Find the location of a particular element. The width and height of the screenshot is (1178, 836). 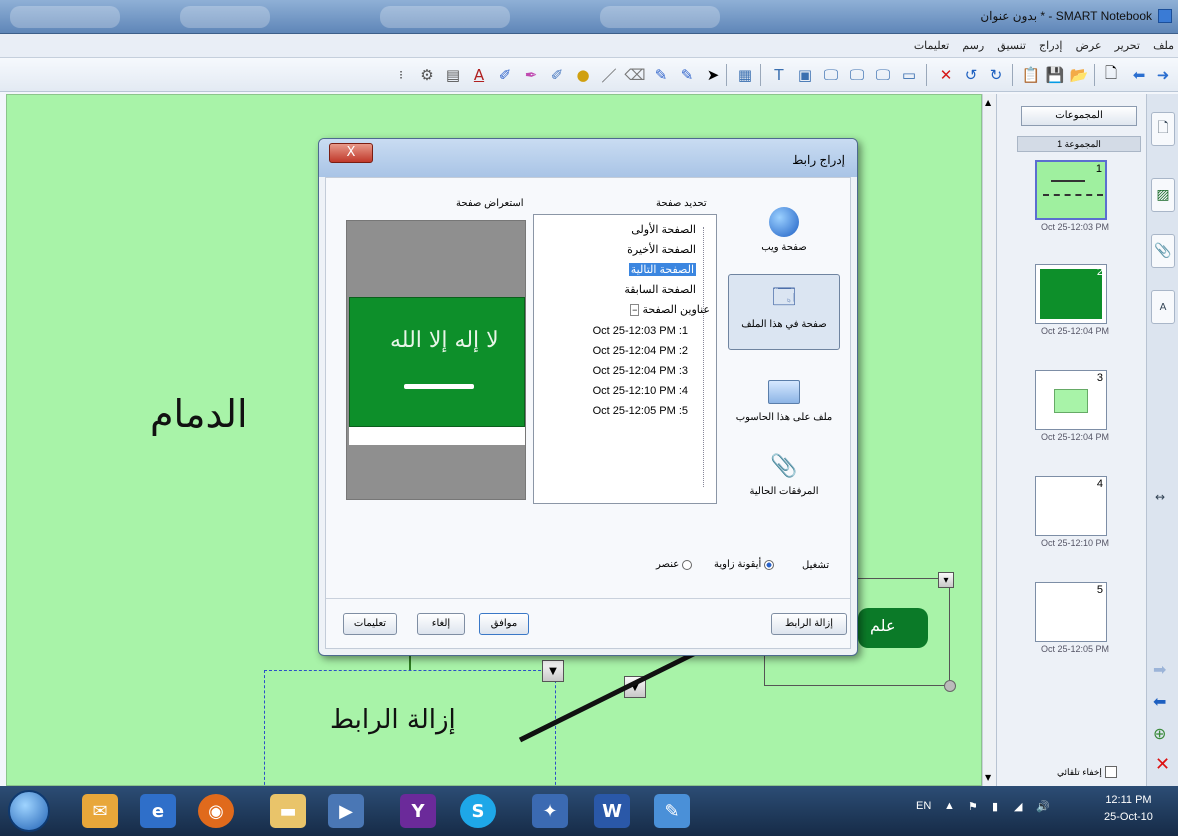

skype-icon: S is located at coordinates (478, 811).